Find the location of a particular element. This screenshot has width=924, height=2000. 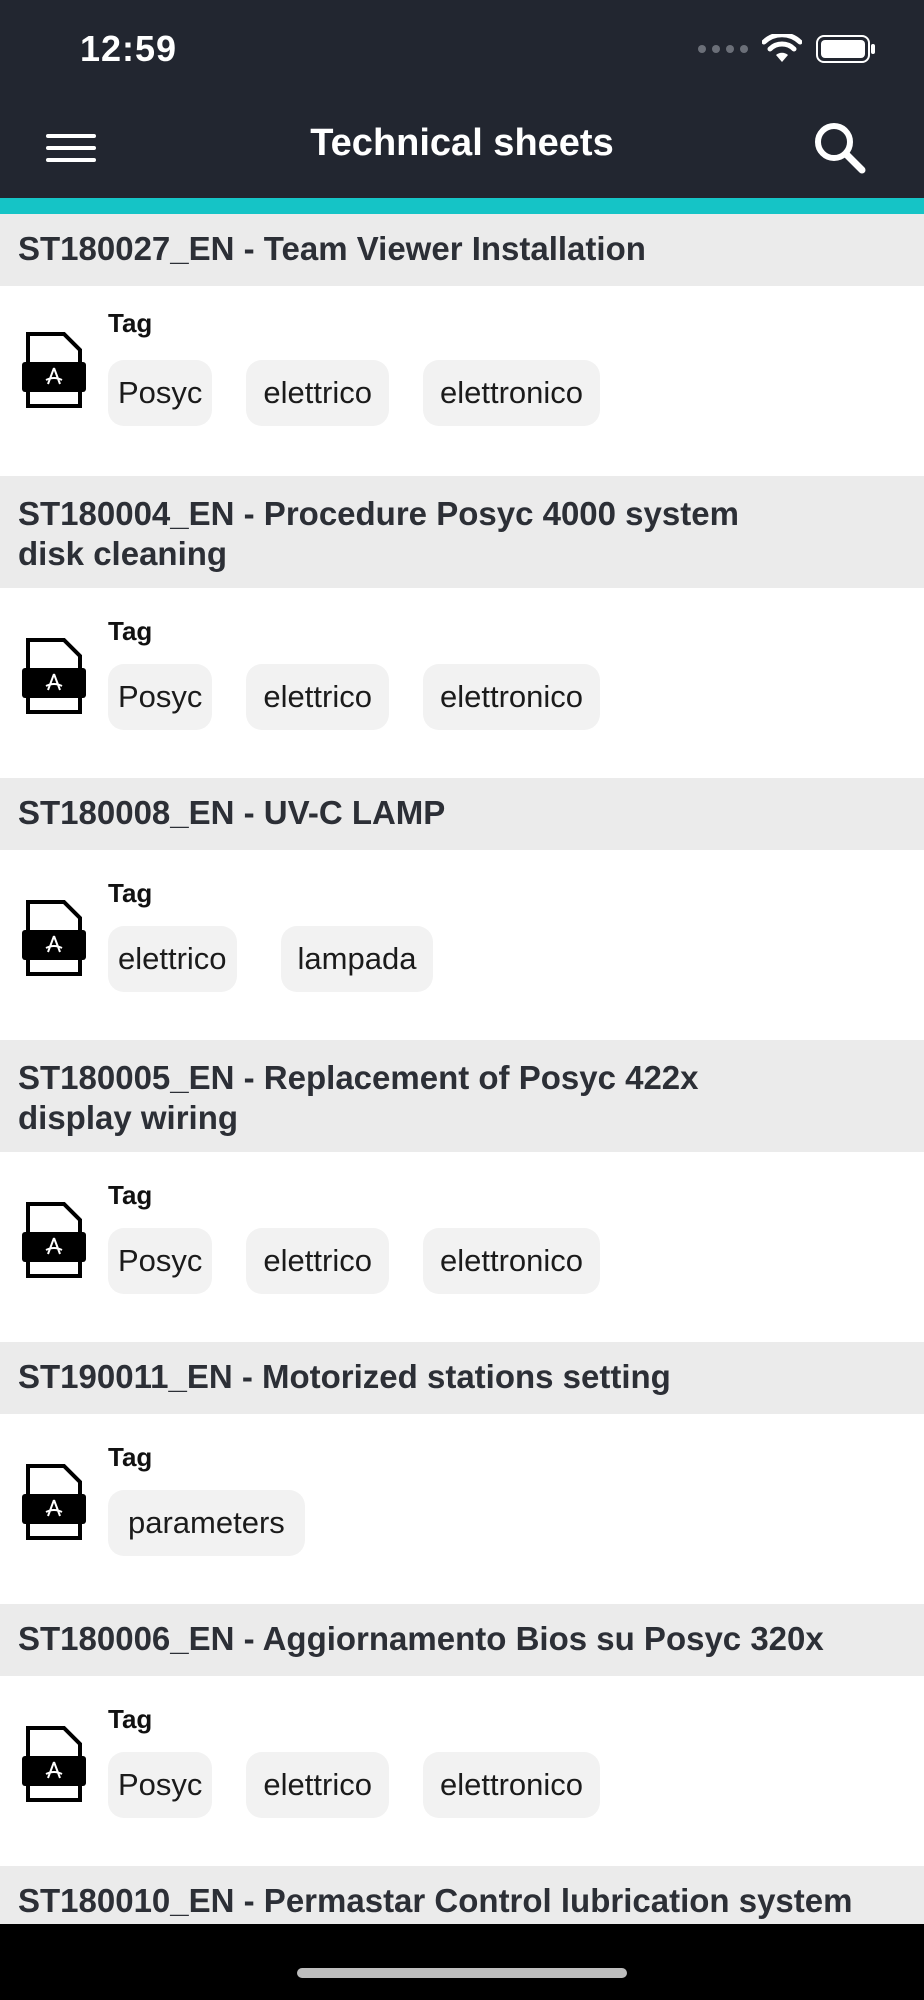

page-title: Technical sheets is located at coordinates (462, 143).